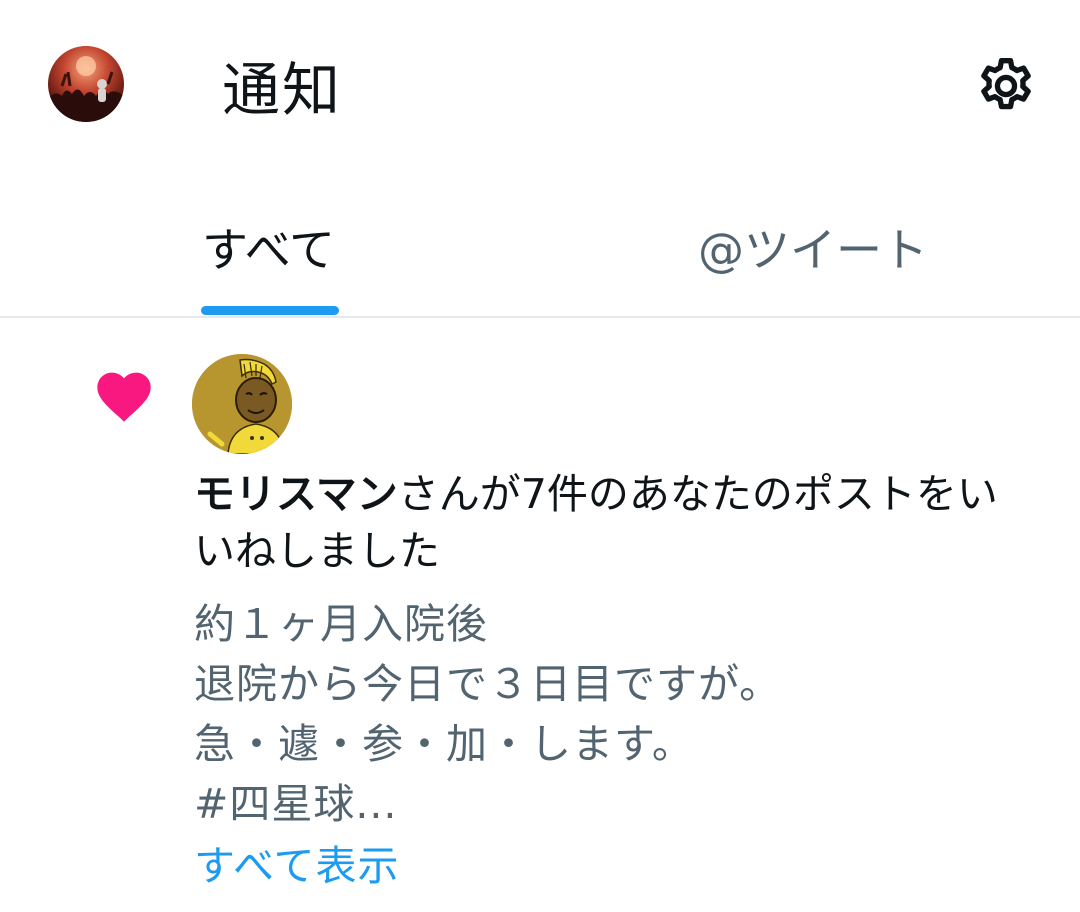  What do you see at coordinates (86, 89) in the screenshot?
I see `concert-photo-icon` at bounding box center [86, 89].